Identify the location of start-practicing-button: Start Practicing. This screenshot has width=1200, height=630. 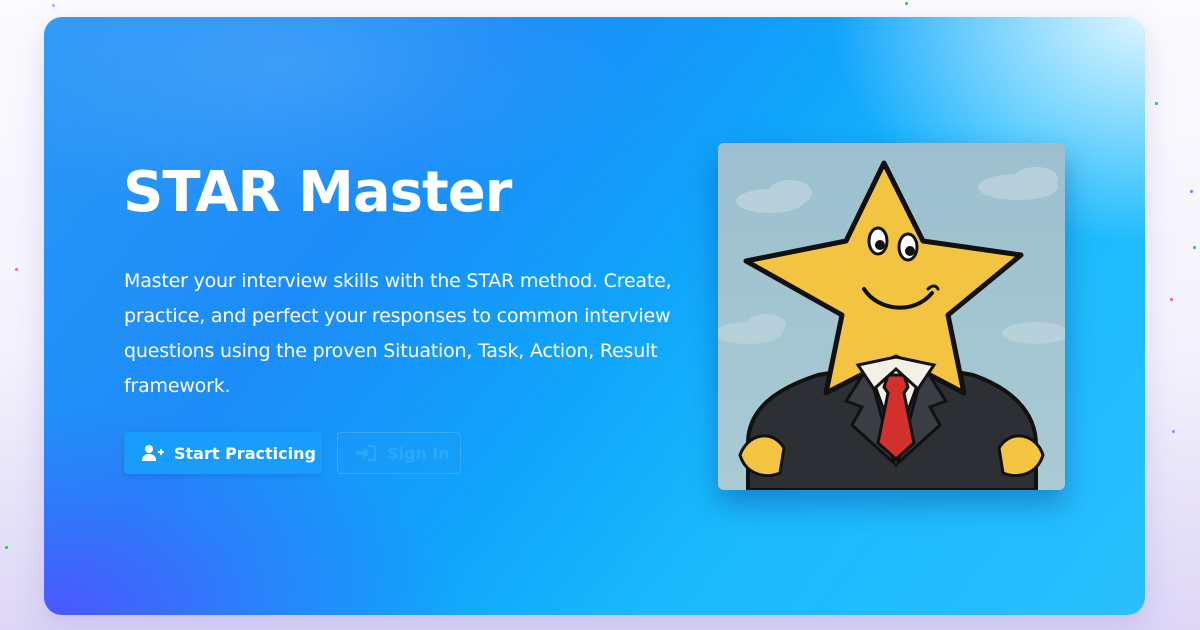
(223, 453).